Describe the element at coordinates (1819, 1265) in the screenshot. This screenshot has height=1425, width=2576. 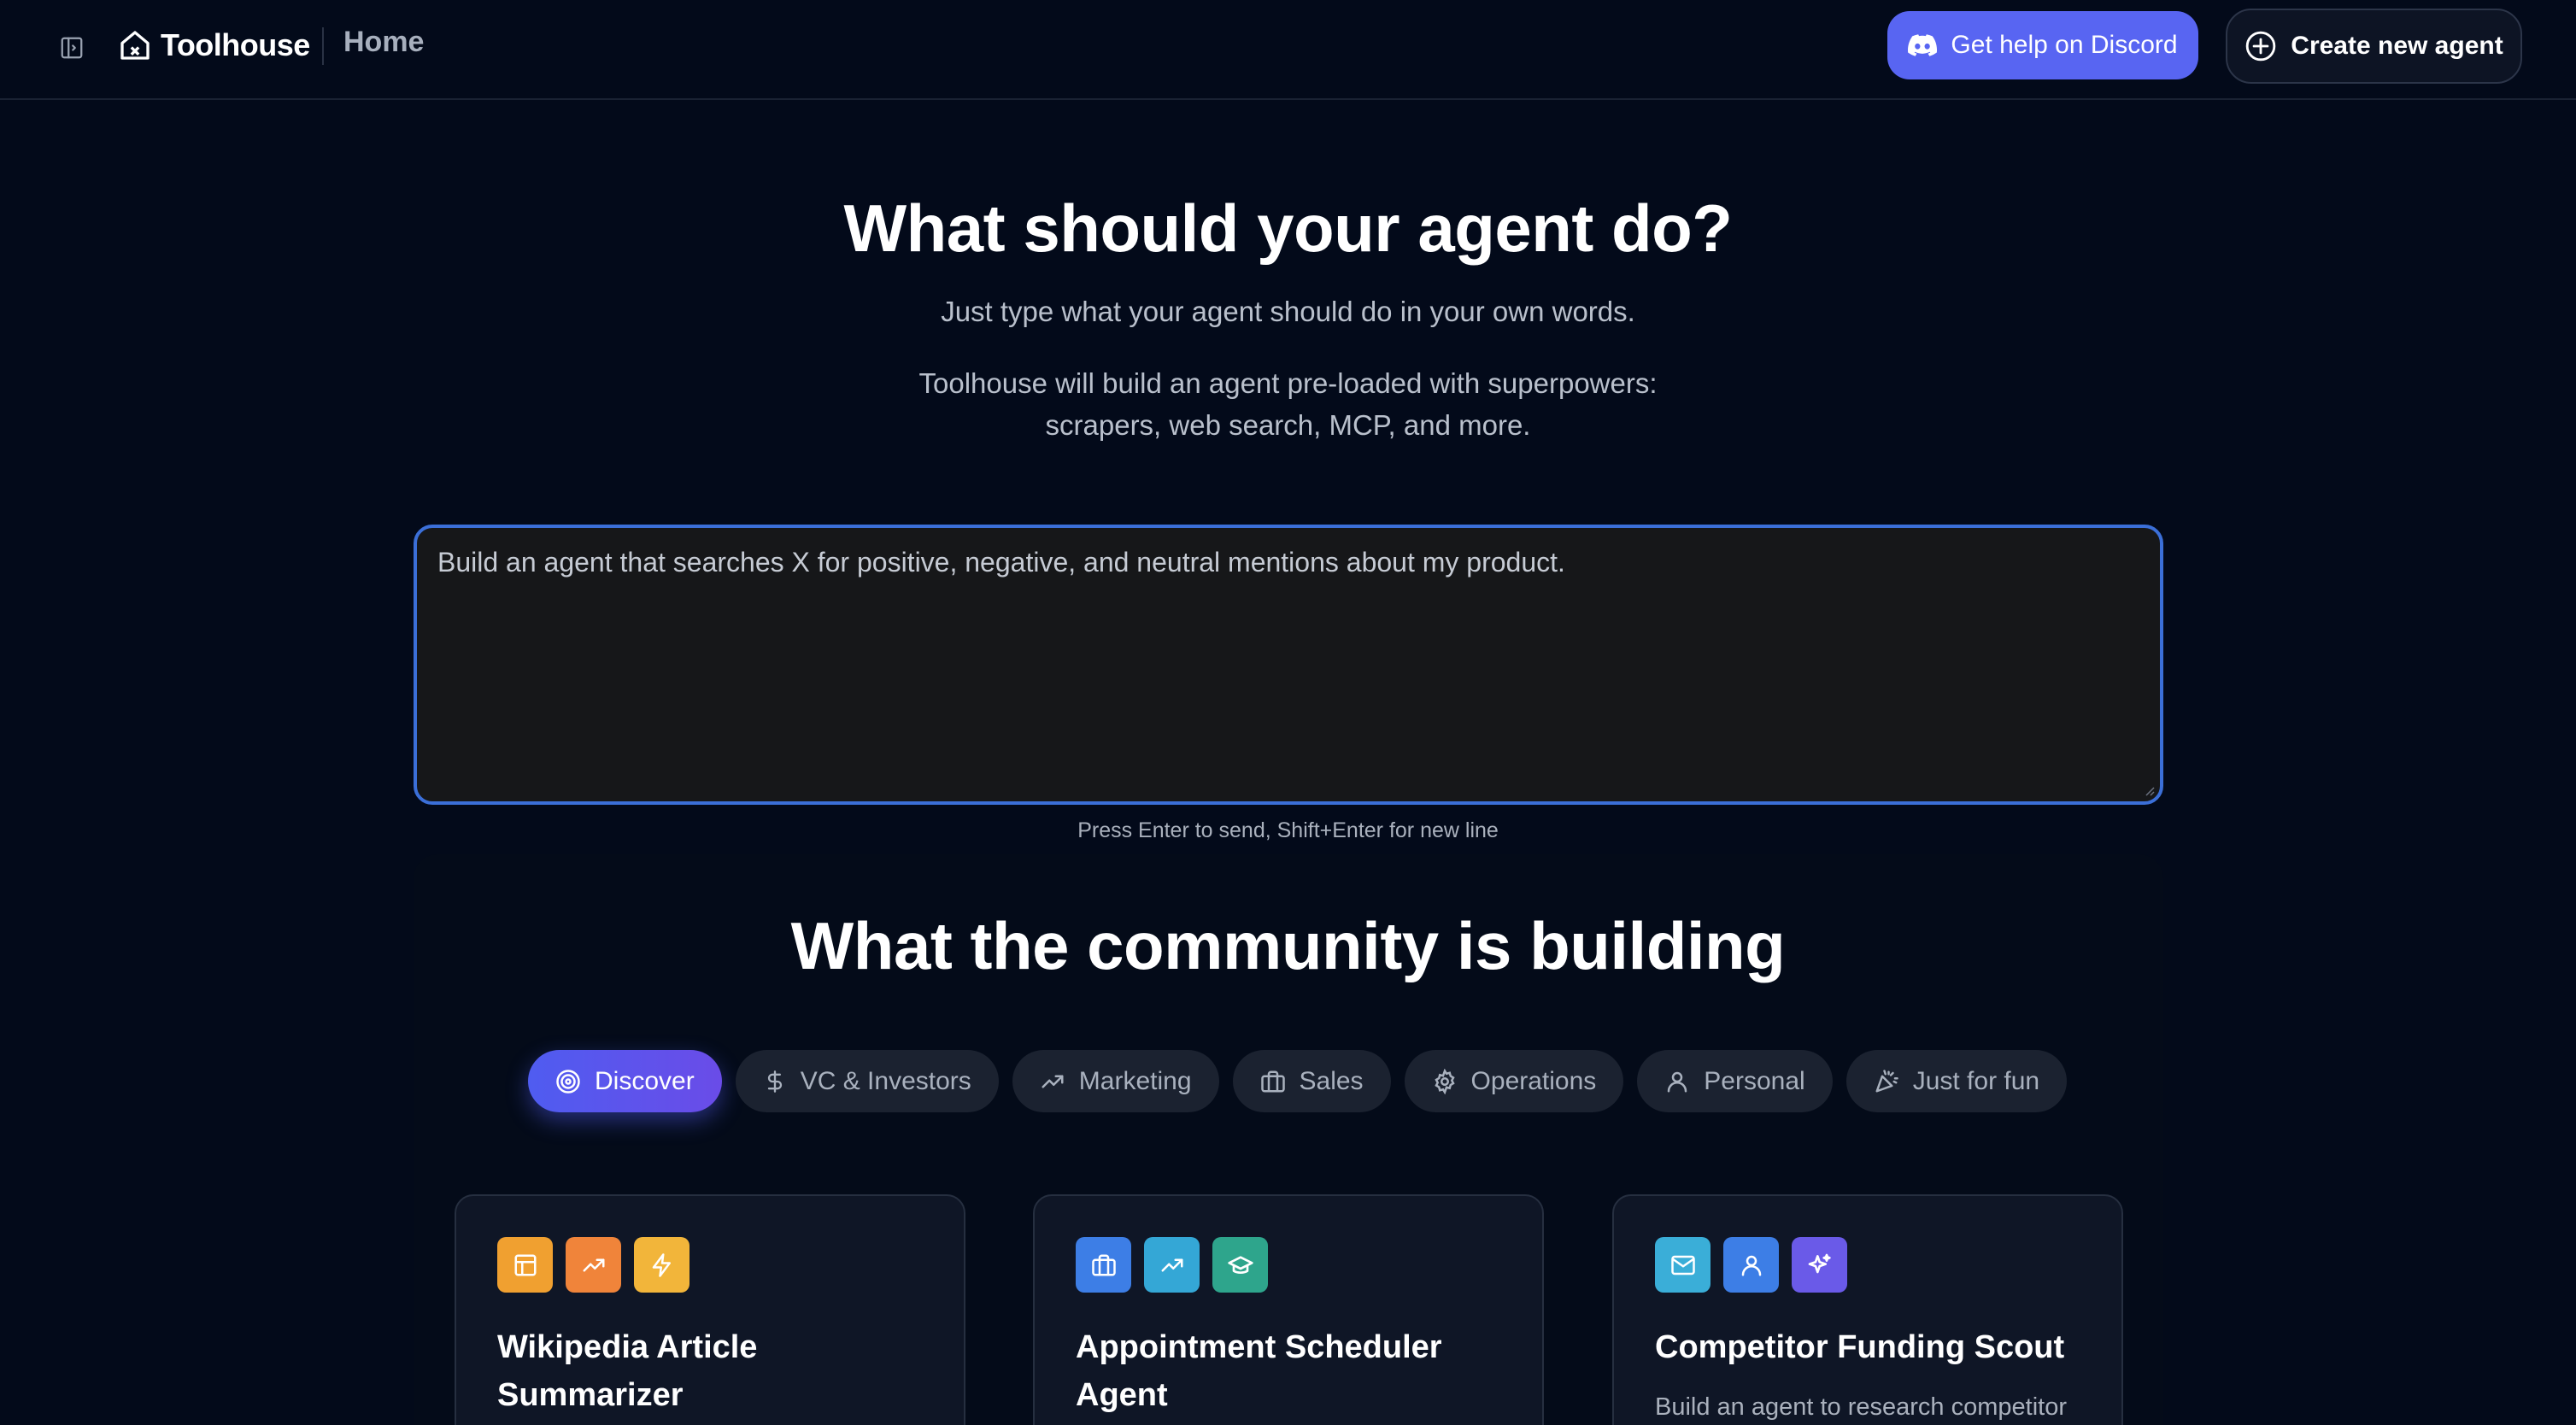
I see `sparkles-icon` at that location.